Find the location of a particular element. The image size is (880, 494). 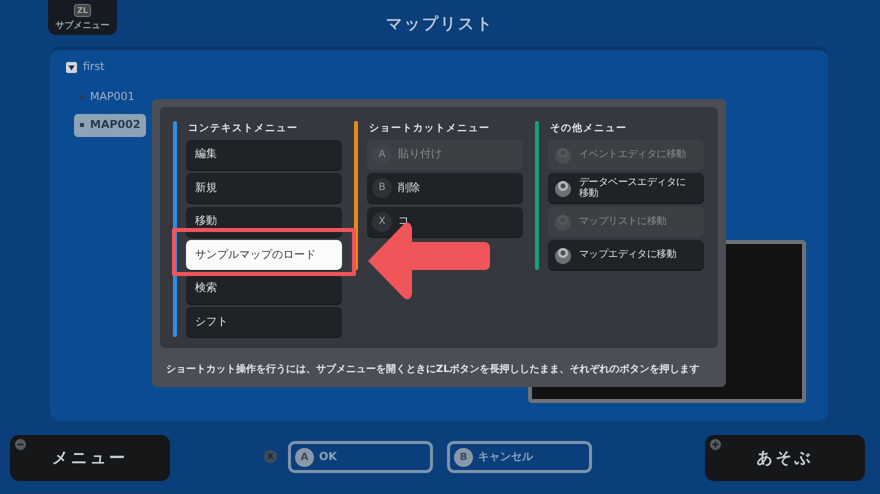

menu-button: メニュー is located at coordinates (90, 458).